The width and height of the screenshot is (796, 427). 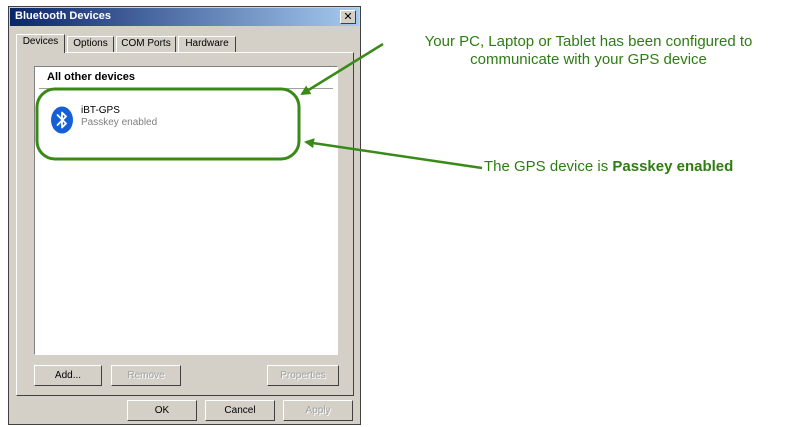 I want to click on configured-annotation-line2: communicate with your GPS device, so click(x=588, y=59).